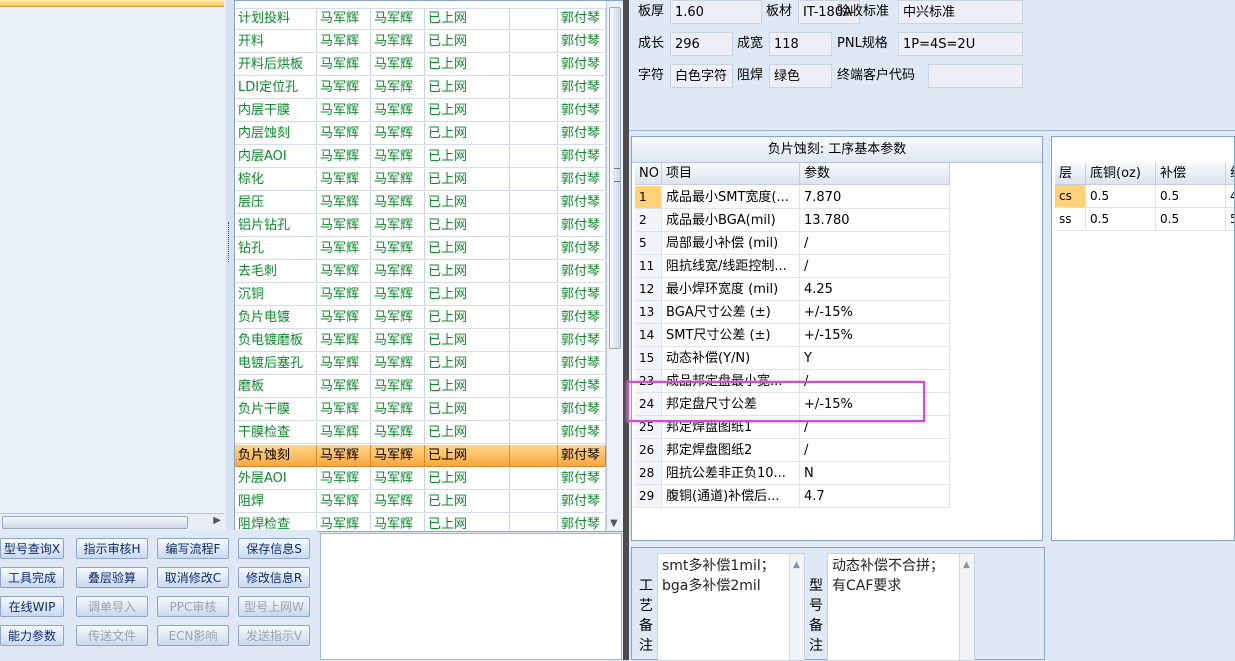 The height and width of the screenshot is (661, 1235). What do you see at coordinates (32, 606) in the screenshot?
I see `toolbar-button: 在线WIP` at bounding box center [32, 606].